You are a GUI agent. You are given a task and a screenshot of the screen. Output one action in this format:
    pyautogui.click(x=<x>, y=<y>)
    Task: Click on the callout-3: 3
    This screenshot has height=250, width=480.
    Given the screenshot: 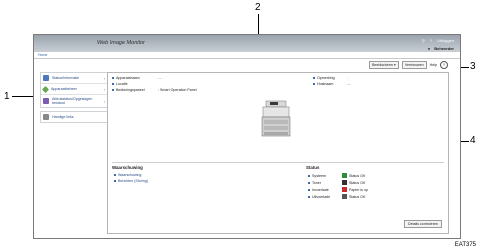 What is the action you would take?
    pyautogui.click(x=473, y=66)
    